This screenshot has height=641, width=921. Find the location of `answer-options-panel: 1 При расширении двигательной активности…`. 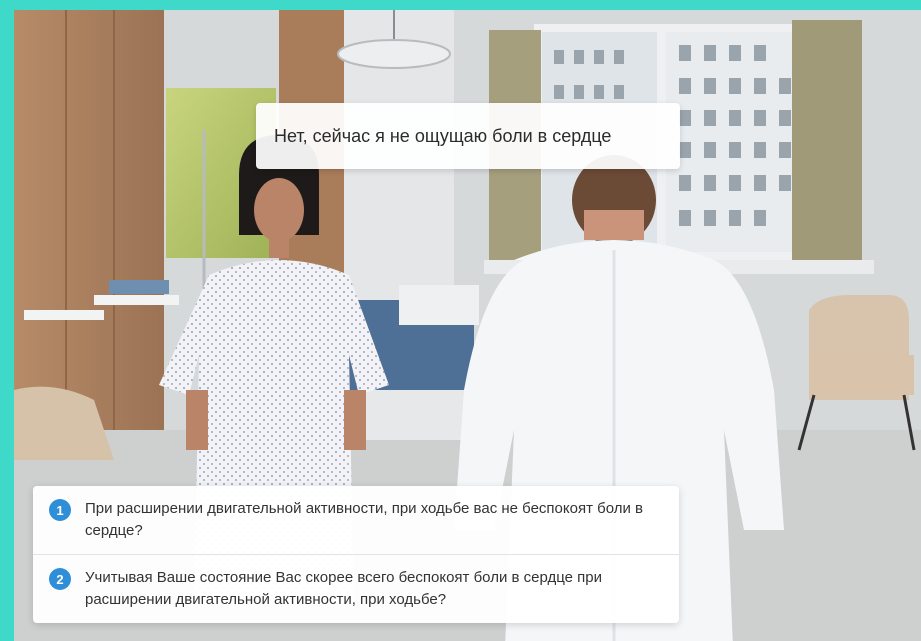

answer-options-panel: 1 При расширении двигательной активности… is located at coordinates (356, 554).